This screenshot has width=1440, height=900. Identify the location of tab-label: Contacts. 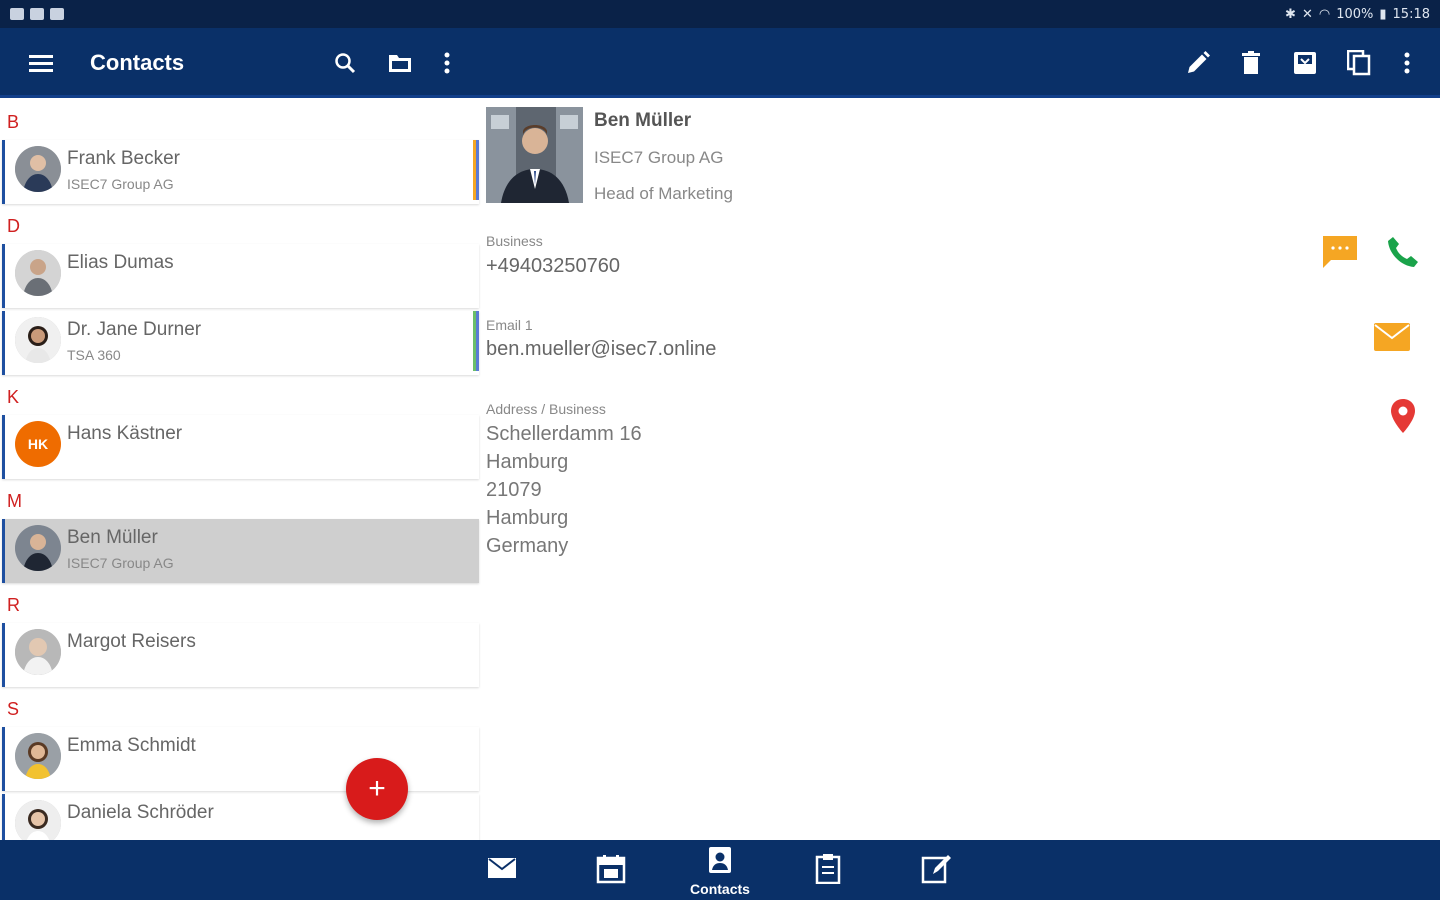
(720, 889).